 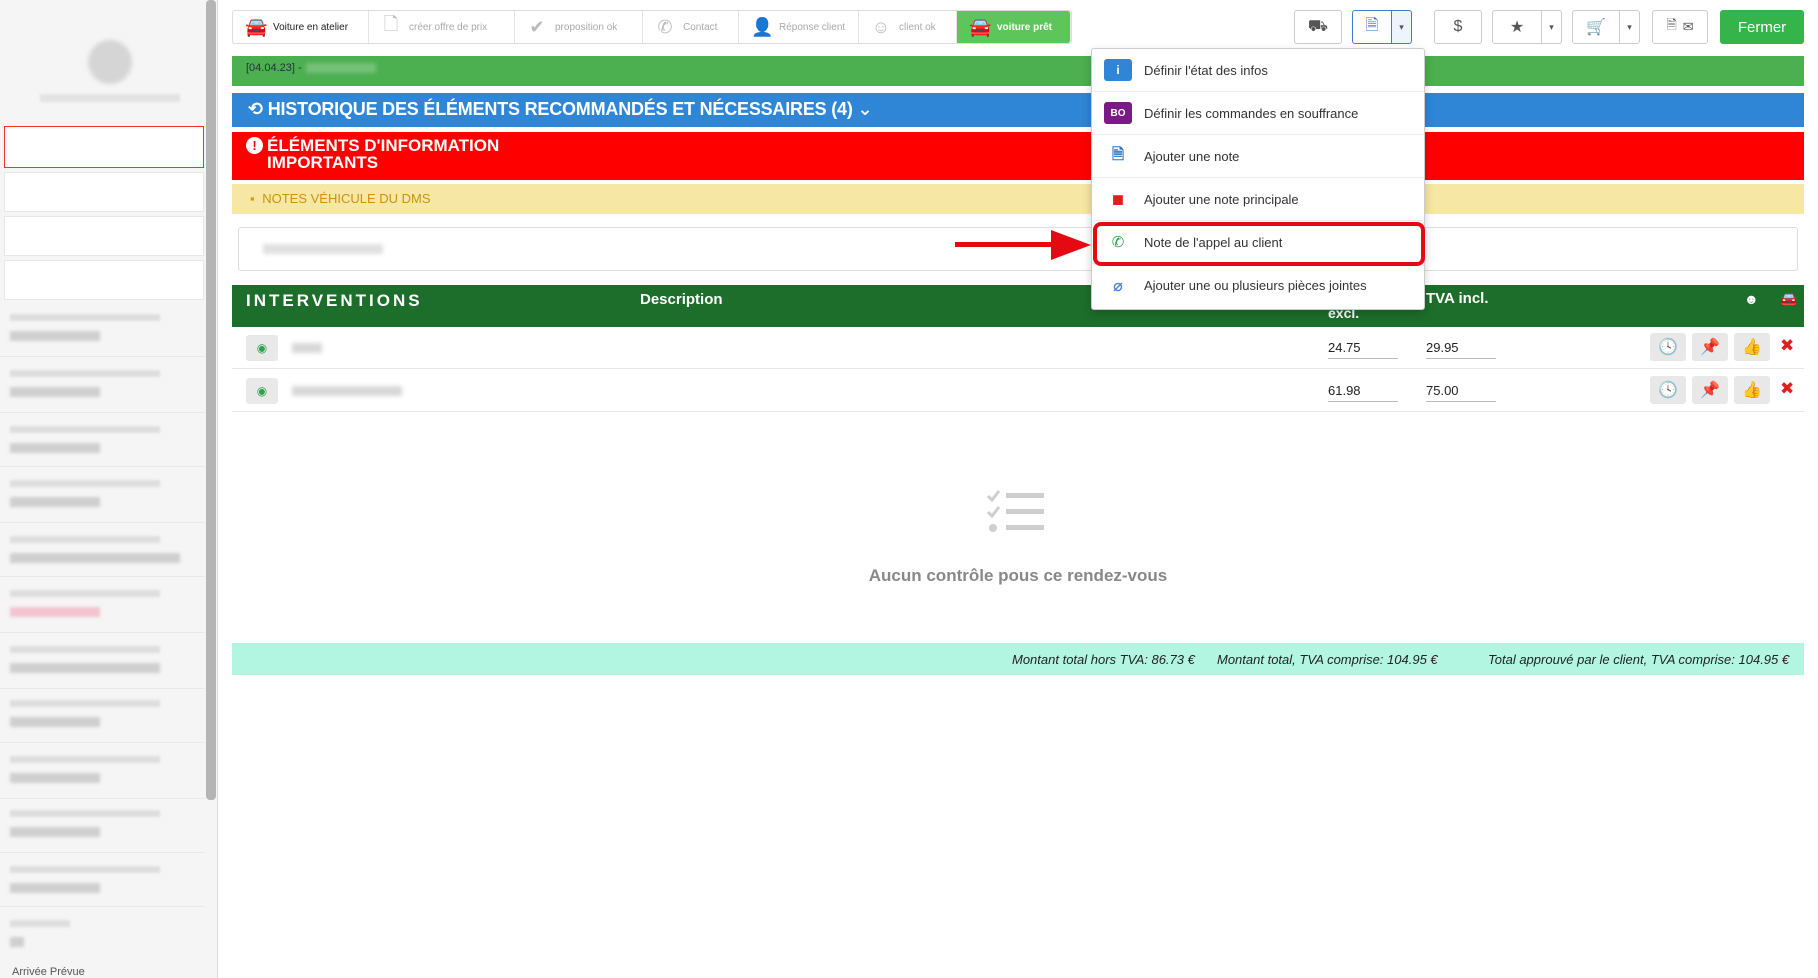 What do you see at coordinates (812, 27) in the screenshot?
I see `step-label: Réponse client` at bounding box center [812, 27].